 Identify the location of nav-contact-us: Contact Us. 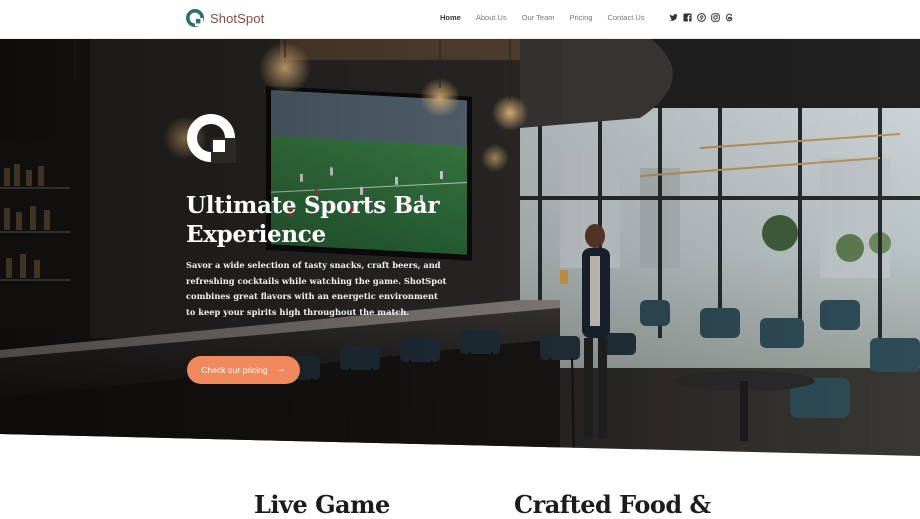
(625, 17).